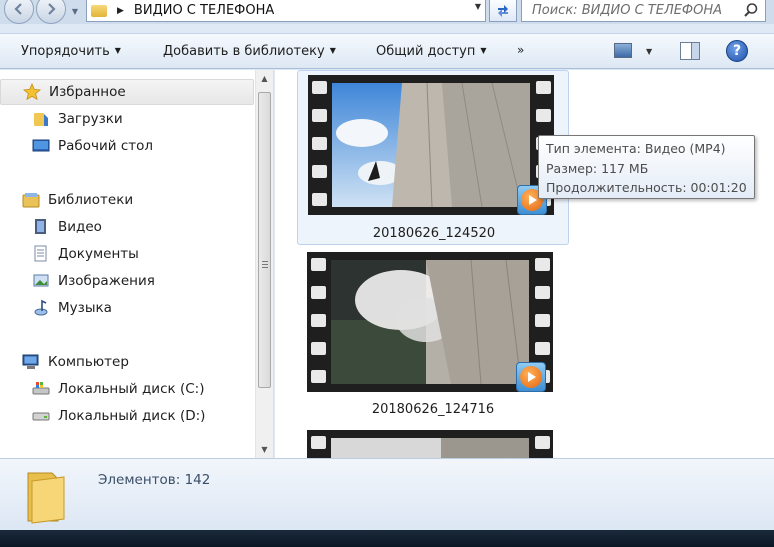 This screenshot has width=774, height=547. I want to click on nav-label-disk-d: Локальный диск (D:), so click(132, 416).